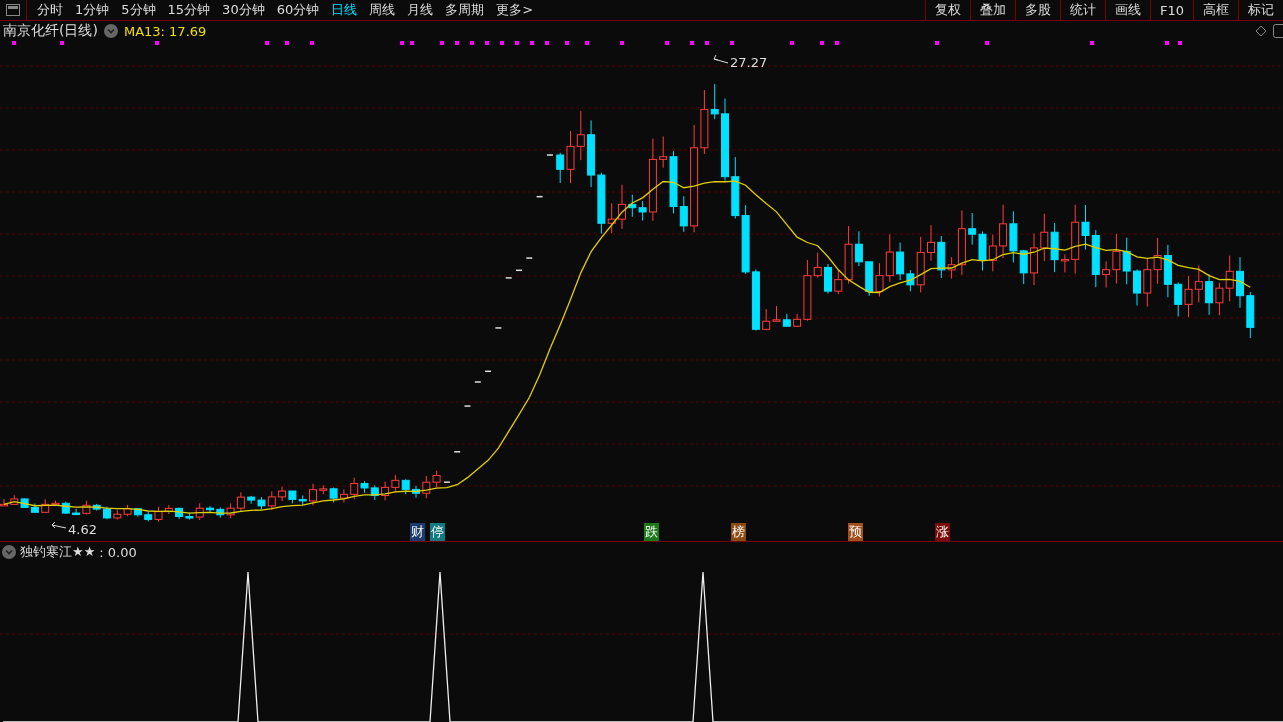  What do you see at coordinates (92, 10) in the screenshot?
I see `period-tab: 1分钟` at bounding box center [92, 10].